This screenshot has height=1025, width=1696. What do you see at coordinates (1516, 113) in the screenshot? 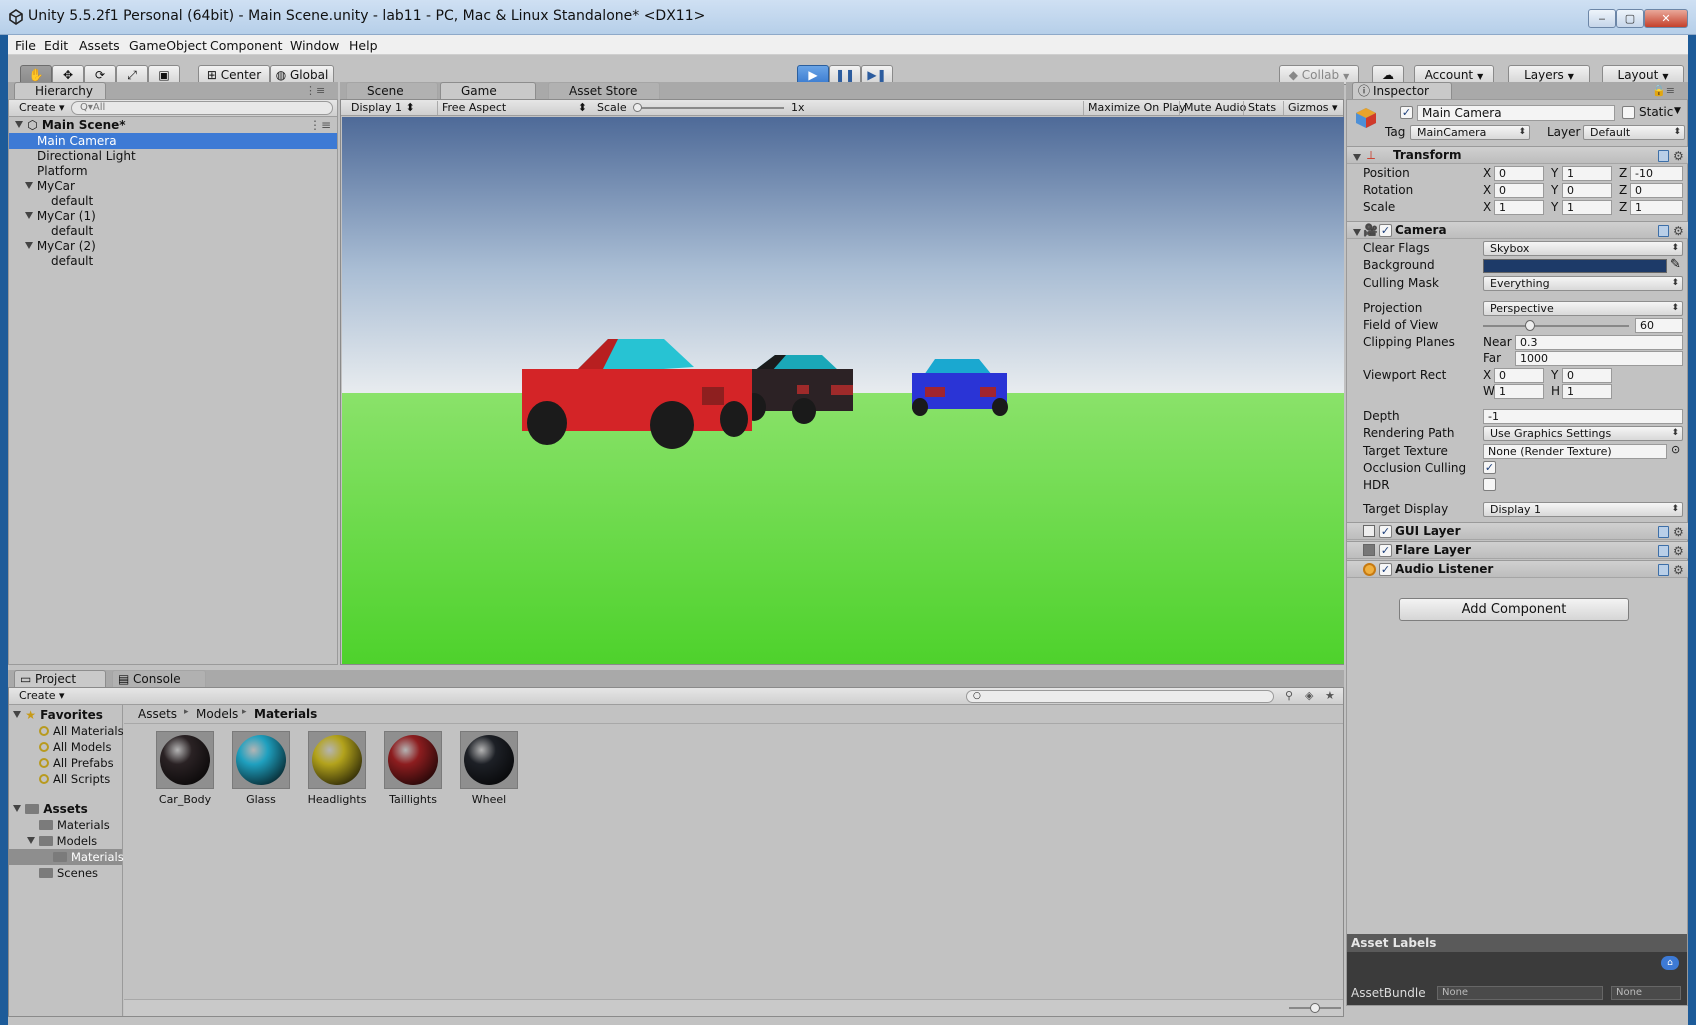
I see `object-name-input: Main Camera` at bounding box center [1516, 113].